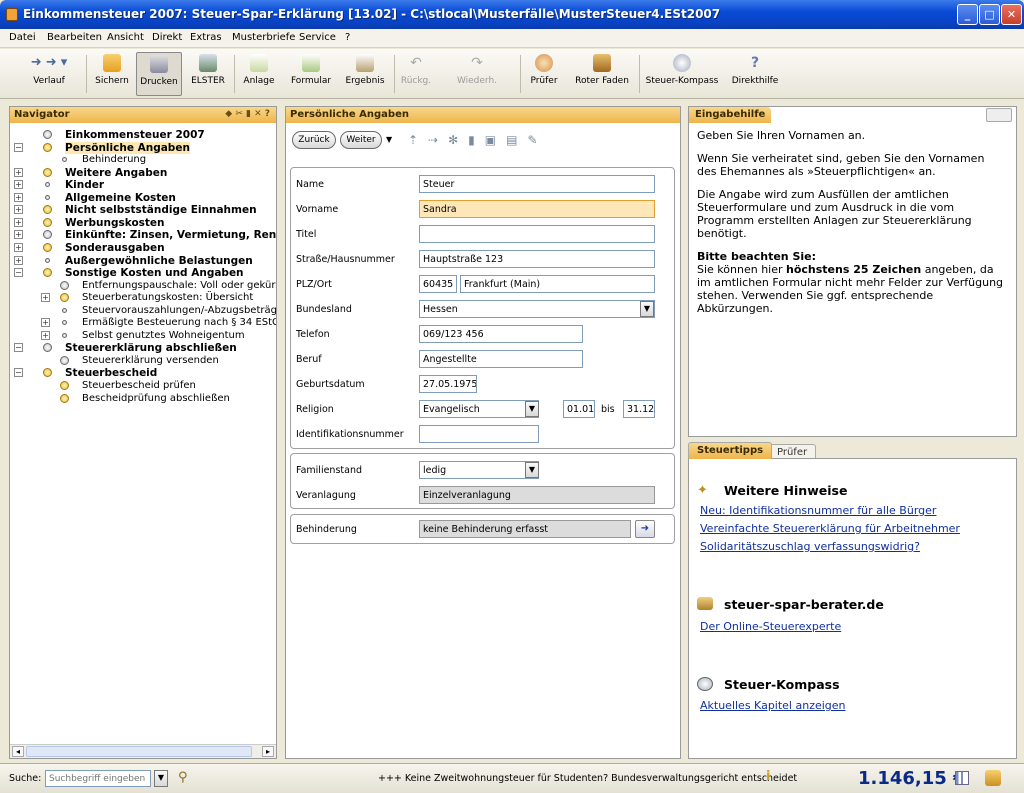 This screenshot has height=793, width=1024. What do you see at coordinates (125, 37) in the screenshot?
I see `menu-ansicht: Ansicht` at bounding box center [125, 37].